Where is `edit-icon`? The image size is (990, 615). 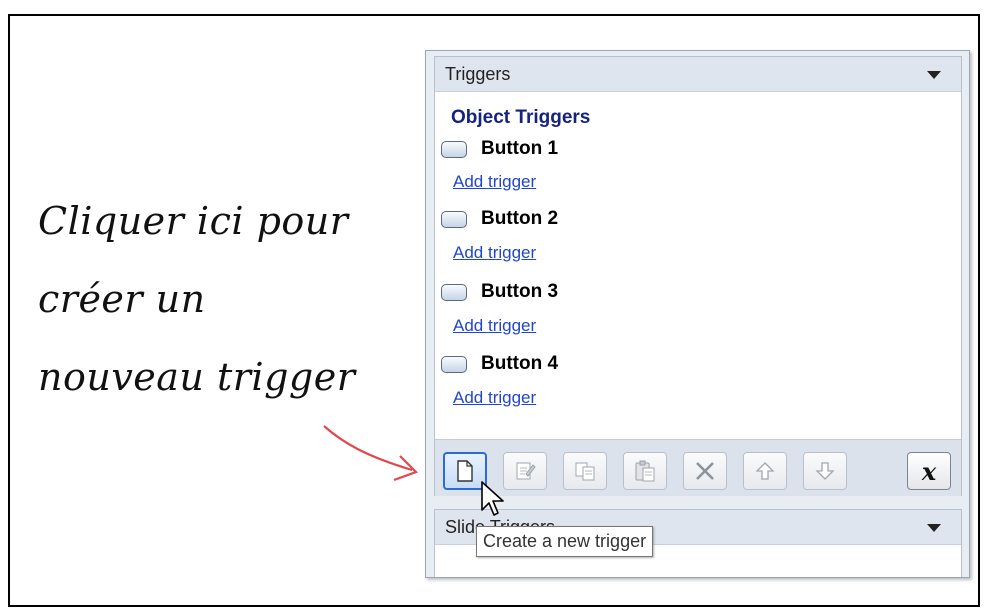 edit-icon is located at coordinates (526, 471).